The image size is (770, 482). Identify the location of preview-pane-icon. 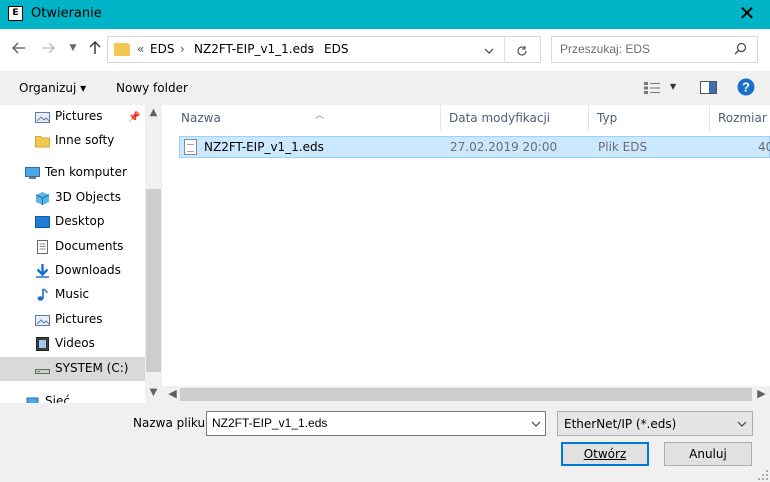
(708, 87).